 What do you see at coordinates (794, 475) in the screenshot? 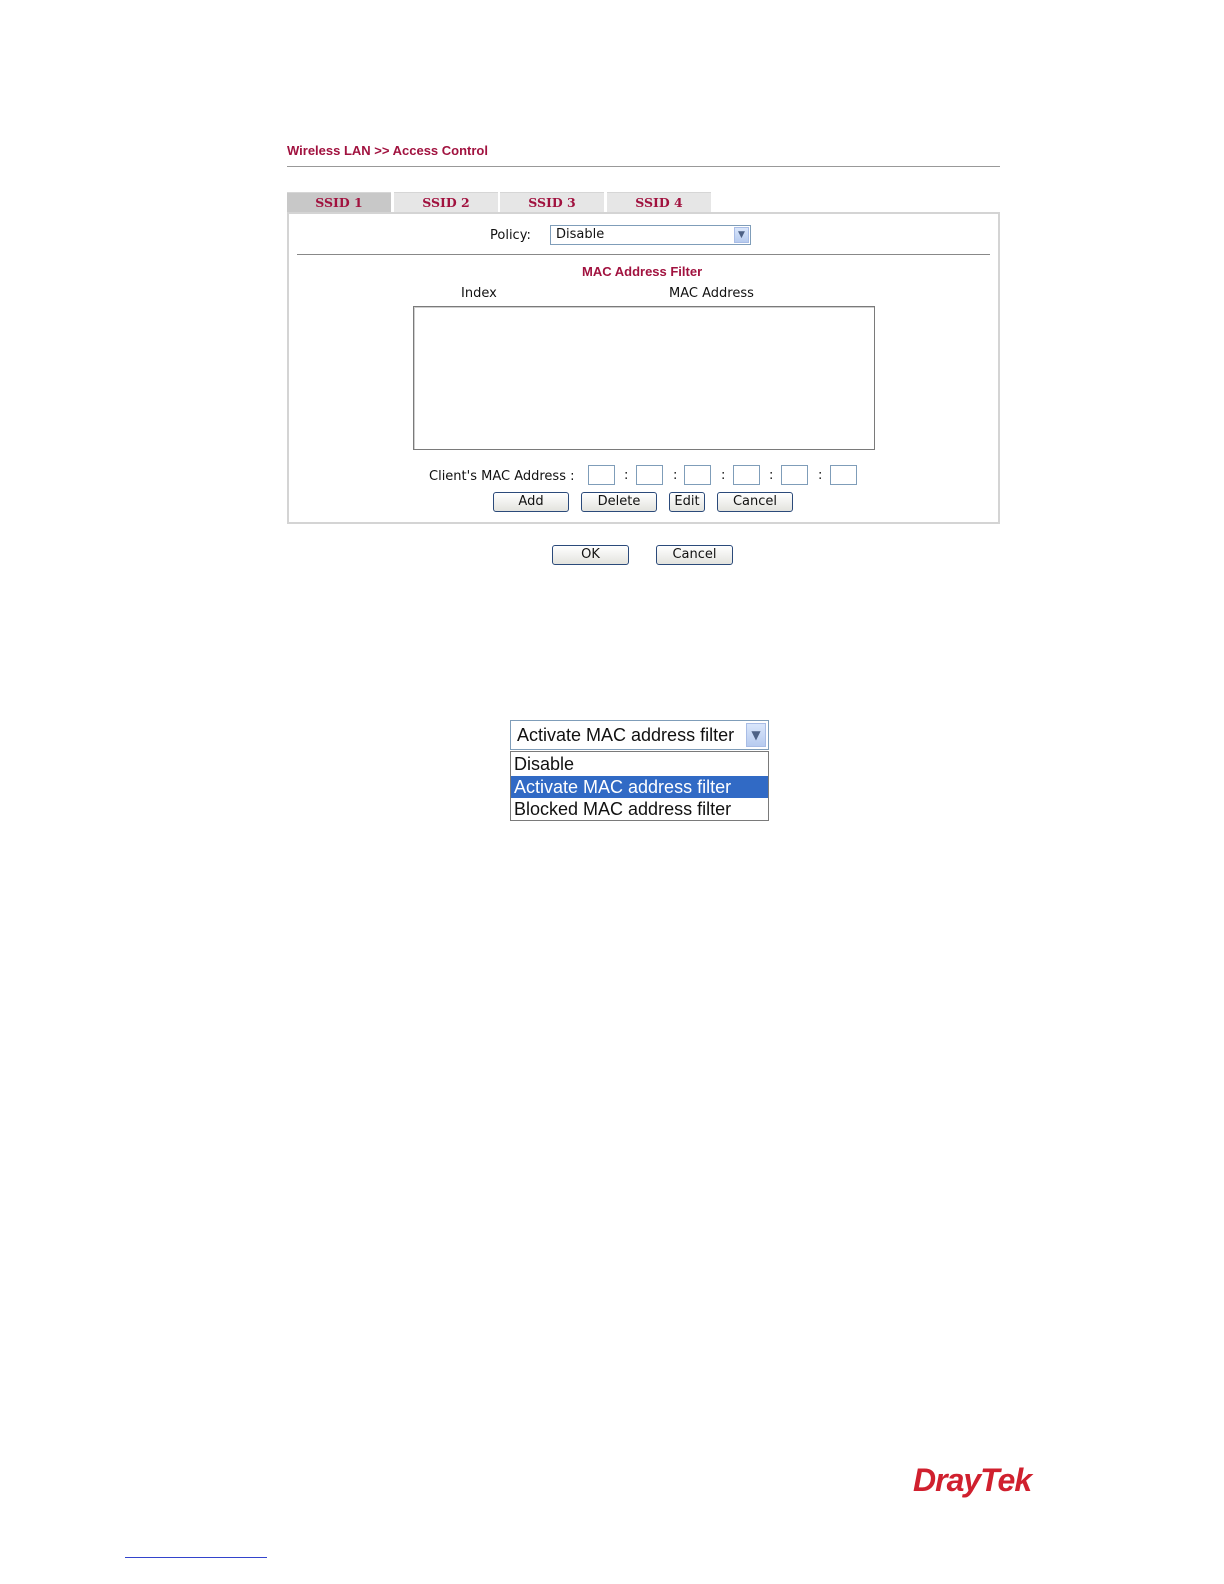
I see `mac-octet-5-input` at bounding box center [794, 475].